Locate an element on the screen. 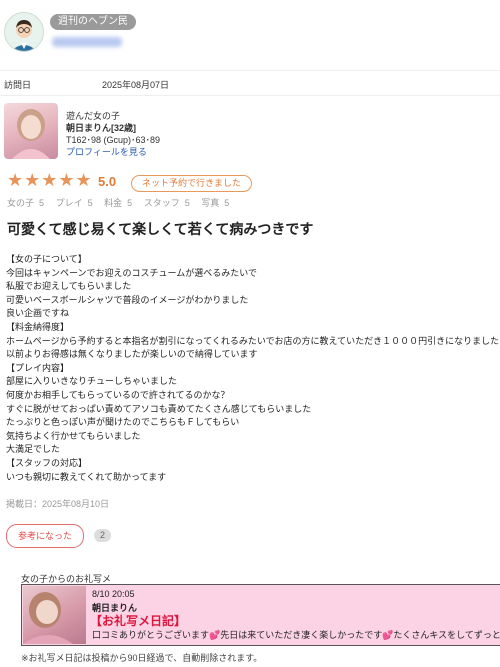  girl-photo is located at coordinates (31, 131).